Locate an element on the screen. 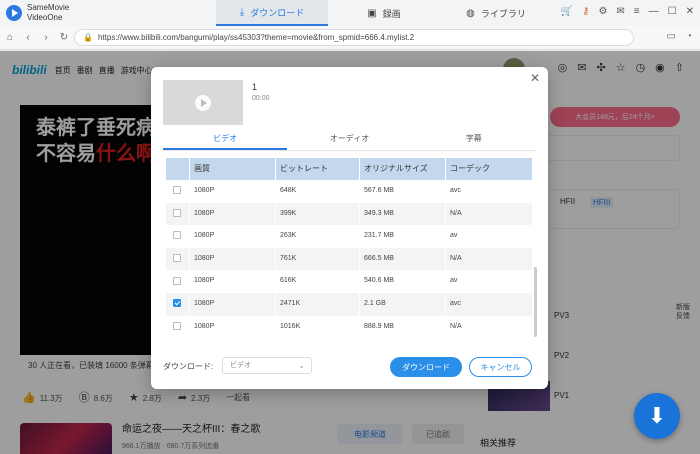  table-row: 1080P 1016K 888.9 MB N/A is located at coordinates (349, 326).